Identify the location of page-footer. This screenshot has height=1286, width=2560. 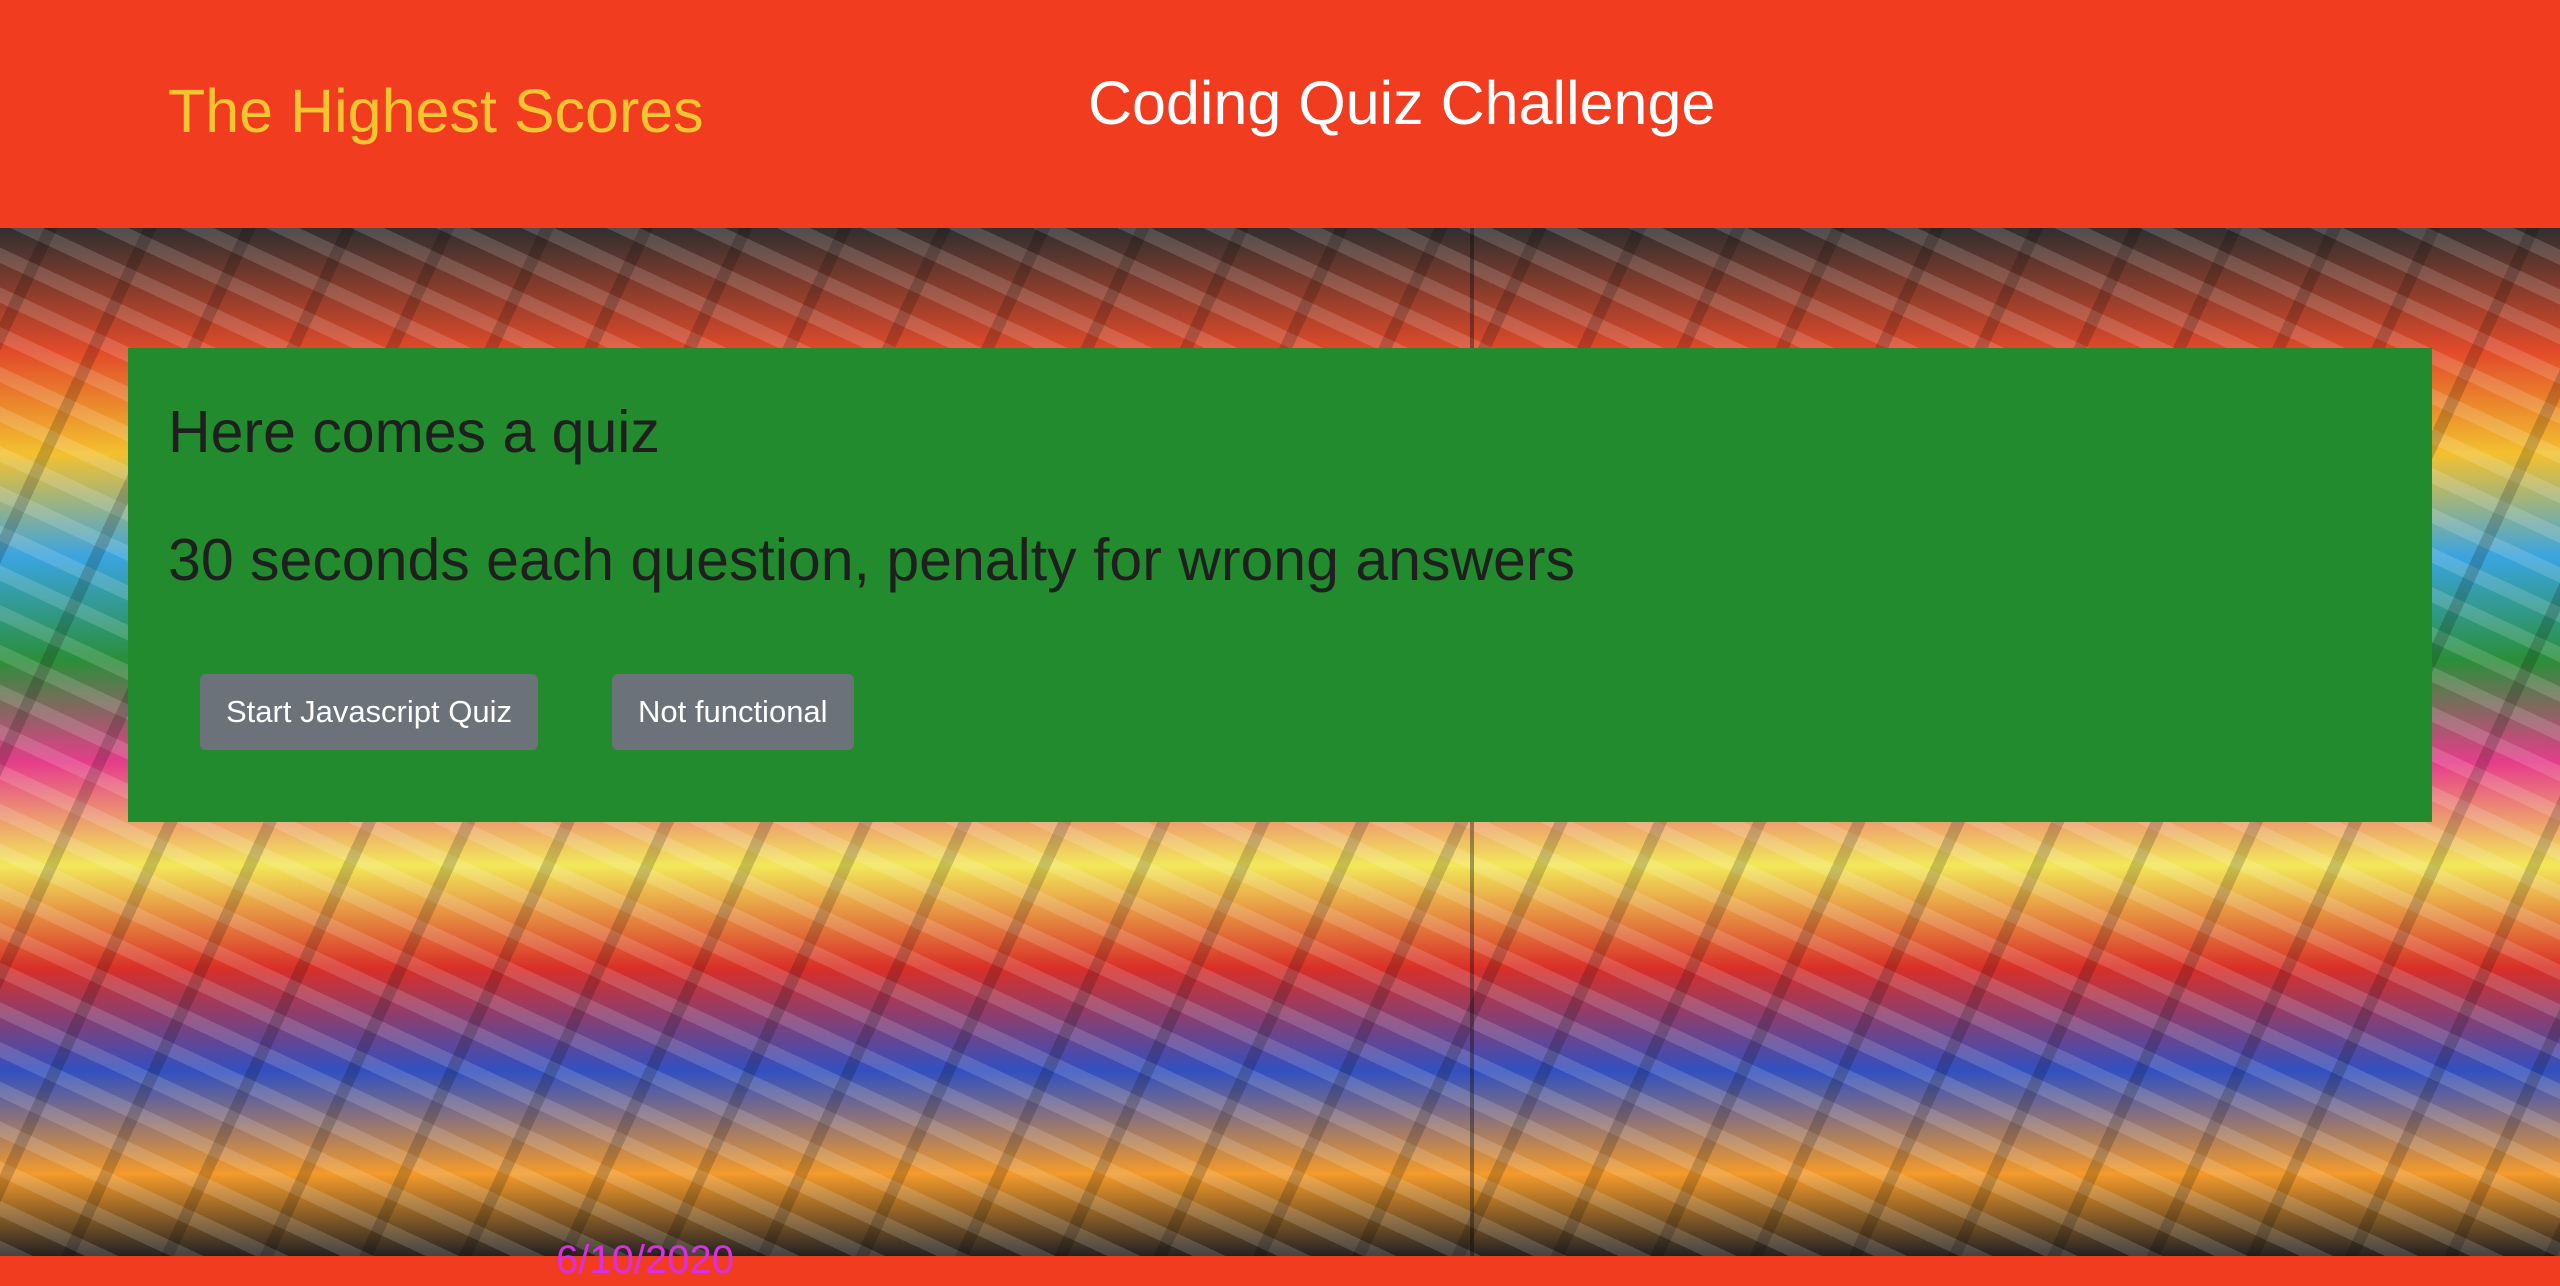
(1280, 1271).